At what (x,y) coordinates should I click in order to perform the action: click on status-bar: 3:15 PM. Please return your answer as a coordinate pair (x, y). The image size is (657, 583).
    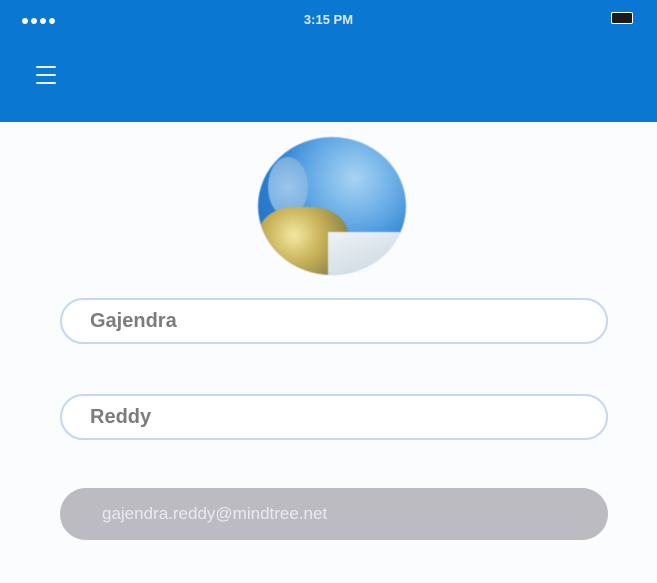
    Looking at the image, I should click on (328, 22).